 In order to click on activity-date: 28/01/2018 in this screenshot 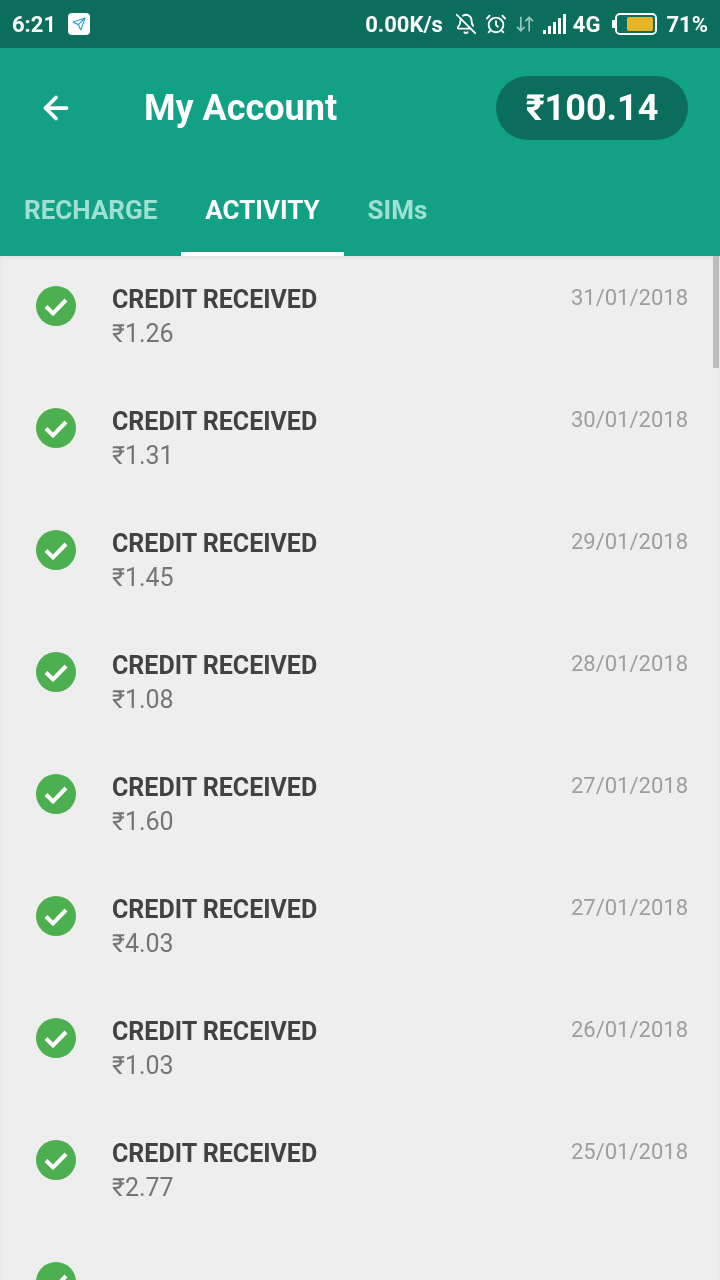, I will do `click(629, 664)`.